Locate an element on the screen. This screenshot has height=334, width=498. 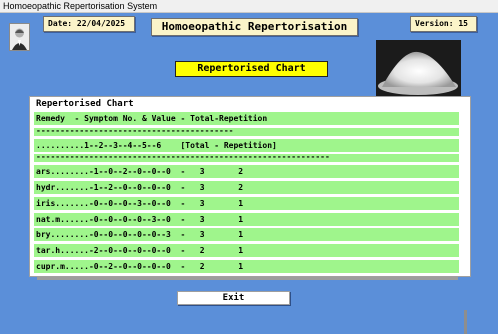
repertorised-chart-banner: Repertorised Chart is located at coordinates (251, 69).